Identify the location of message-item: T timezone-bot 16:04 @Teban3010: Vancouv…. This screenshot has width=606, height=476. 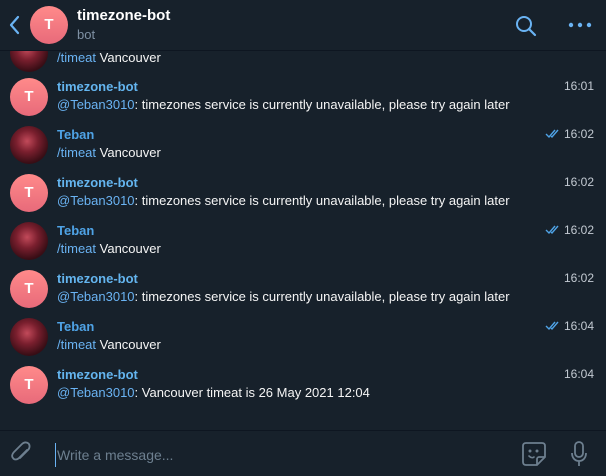
(303, 390).